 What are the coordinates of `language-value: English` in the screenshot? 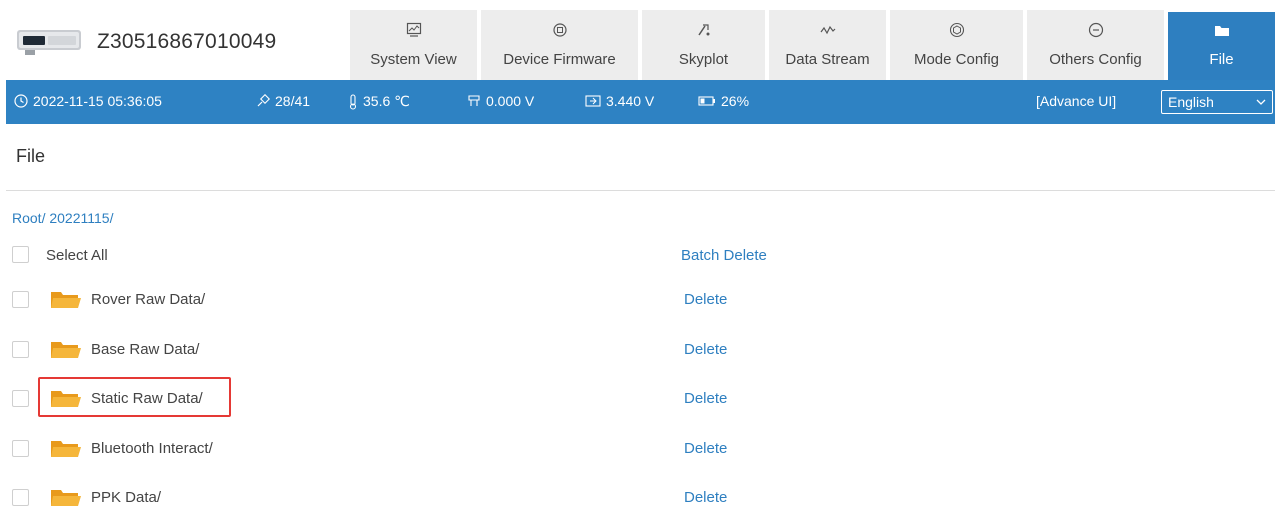 It's located at (1191, 102).